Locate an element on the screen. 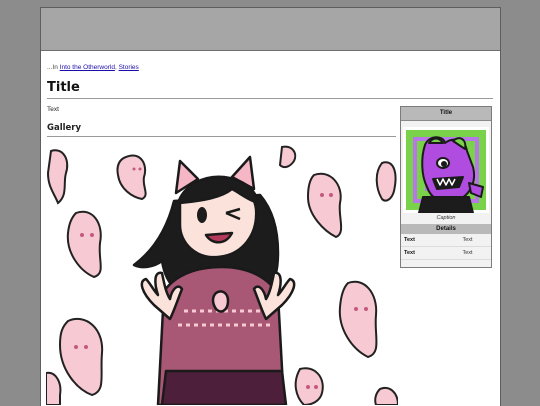 Image resolution: width=540 pixels, height=406 pixels. site-header-bar is located at coordinates (270, 29).